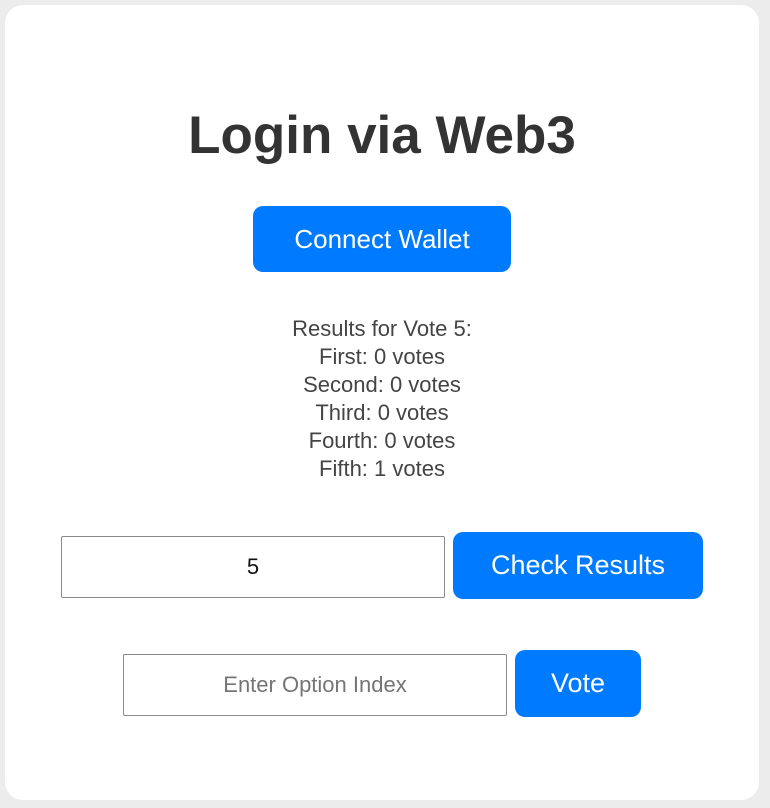 The image size is (770, 808). I want to click on result-line-third: Third: 0 votes, so click(382, 412).